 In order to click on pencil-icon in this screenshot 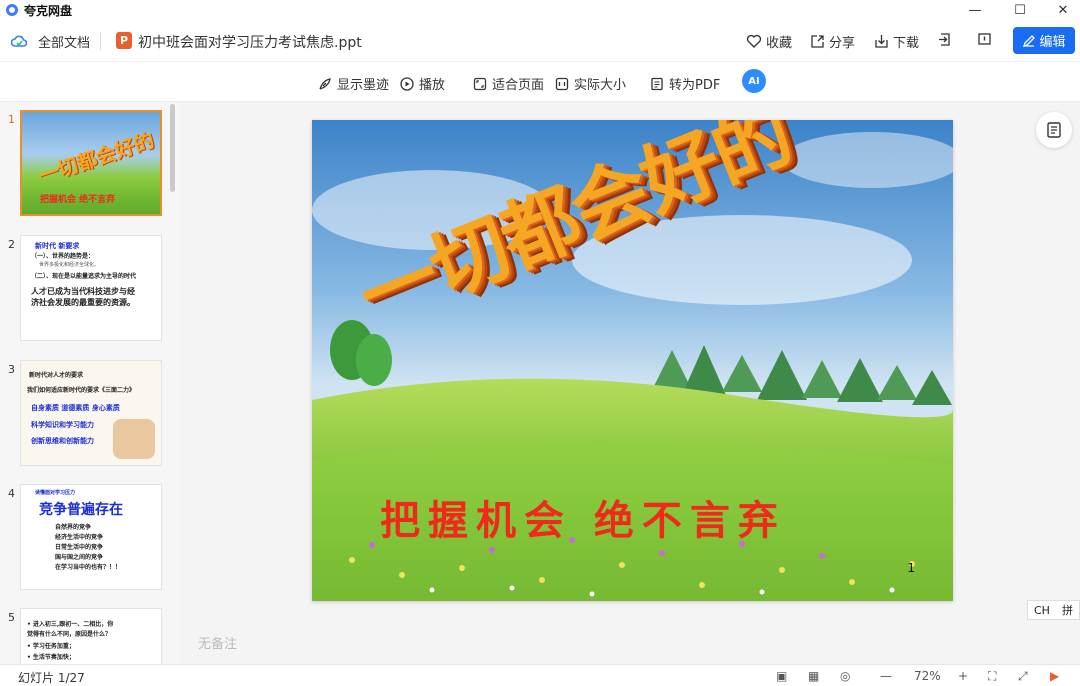, I will do `click(1029, 40)`.